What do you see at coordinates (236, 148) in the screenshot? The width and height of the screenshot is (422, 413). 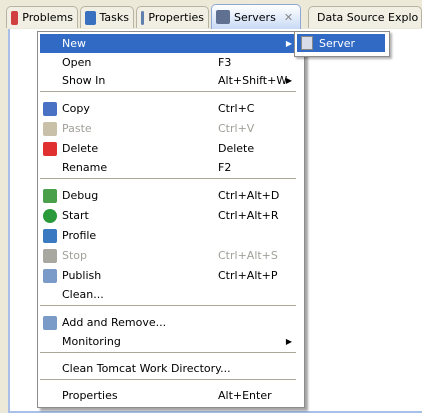 I see `menu-item-shortcut: Delete` at bounding box center [236, 148].